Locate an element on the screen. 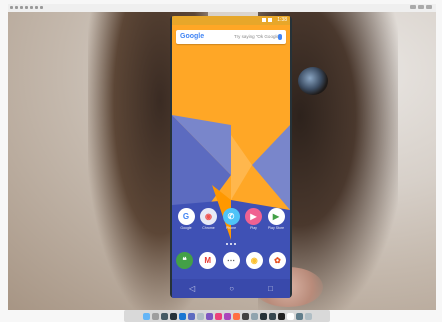 The height and width of the screenshot is (322, 442). app-drawer-icon: ⋯ is located at coordinates (231, 260).